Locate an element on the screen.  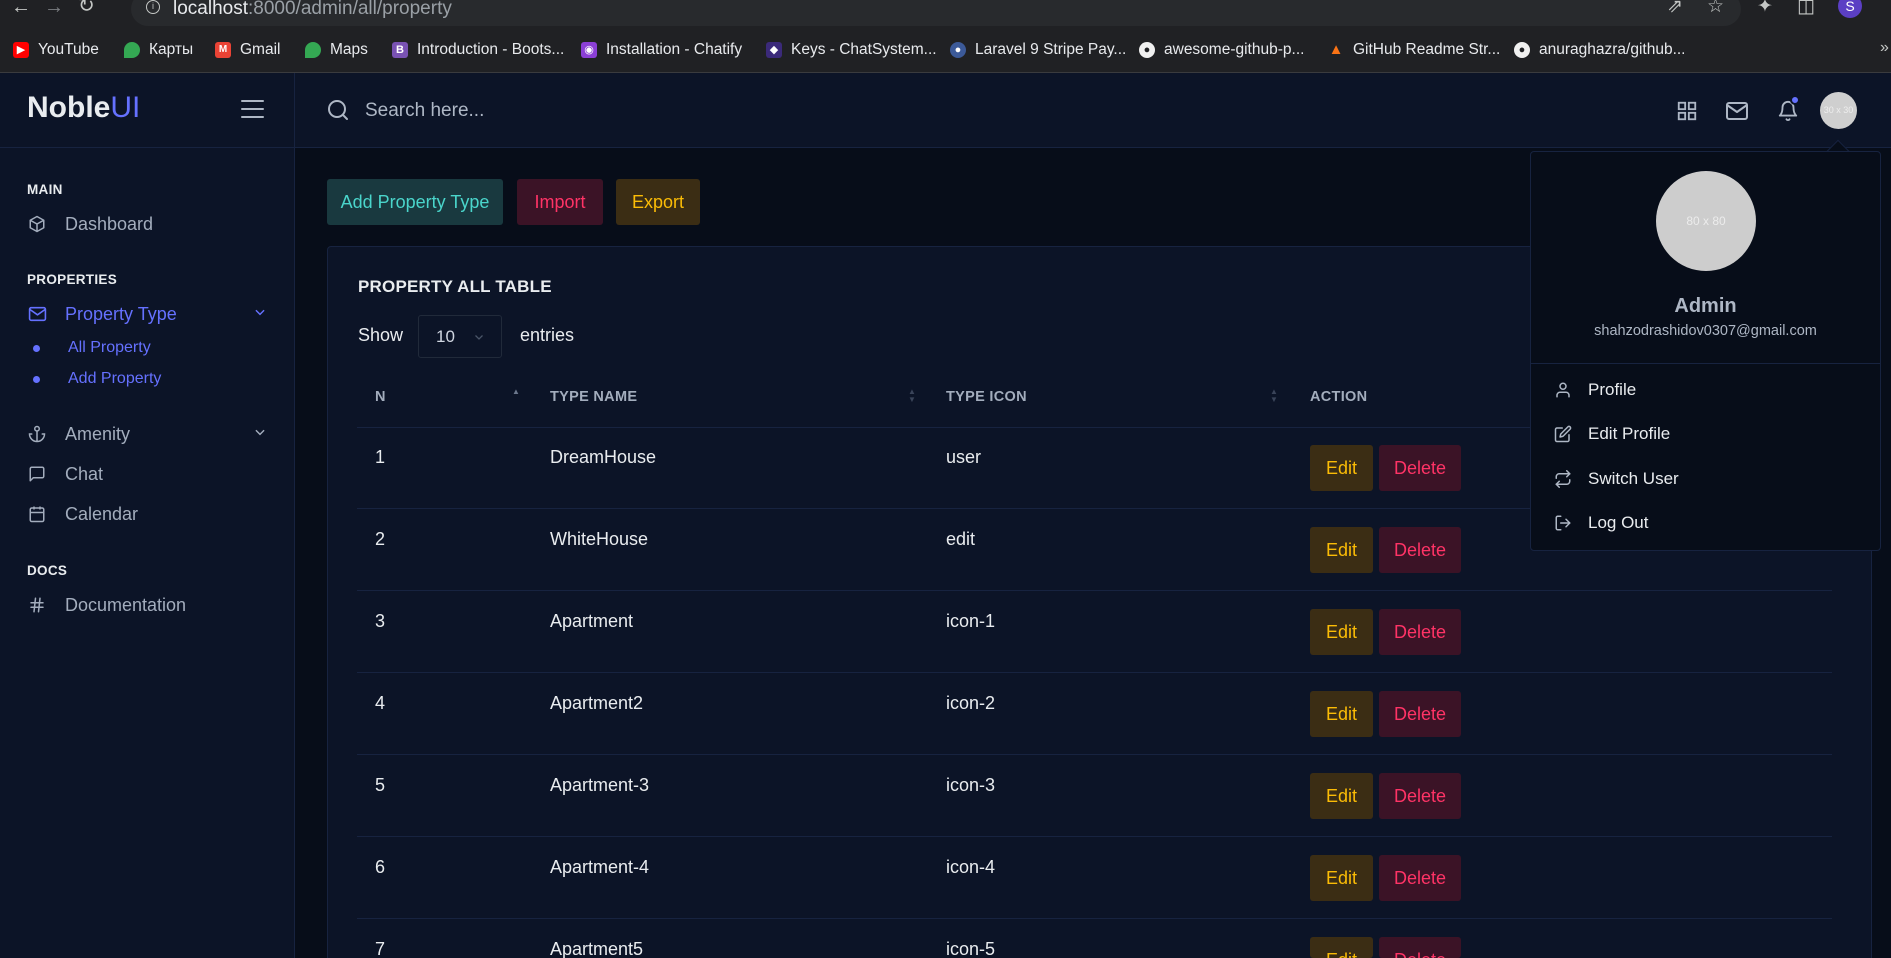
bookmark-karty: Карты is located at coordinates (158, 50).